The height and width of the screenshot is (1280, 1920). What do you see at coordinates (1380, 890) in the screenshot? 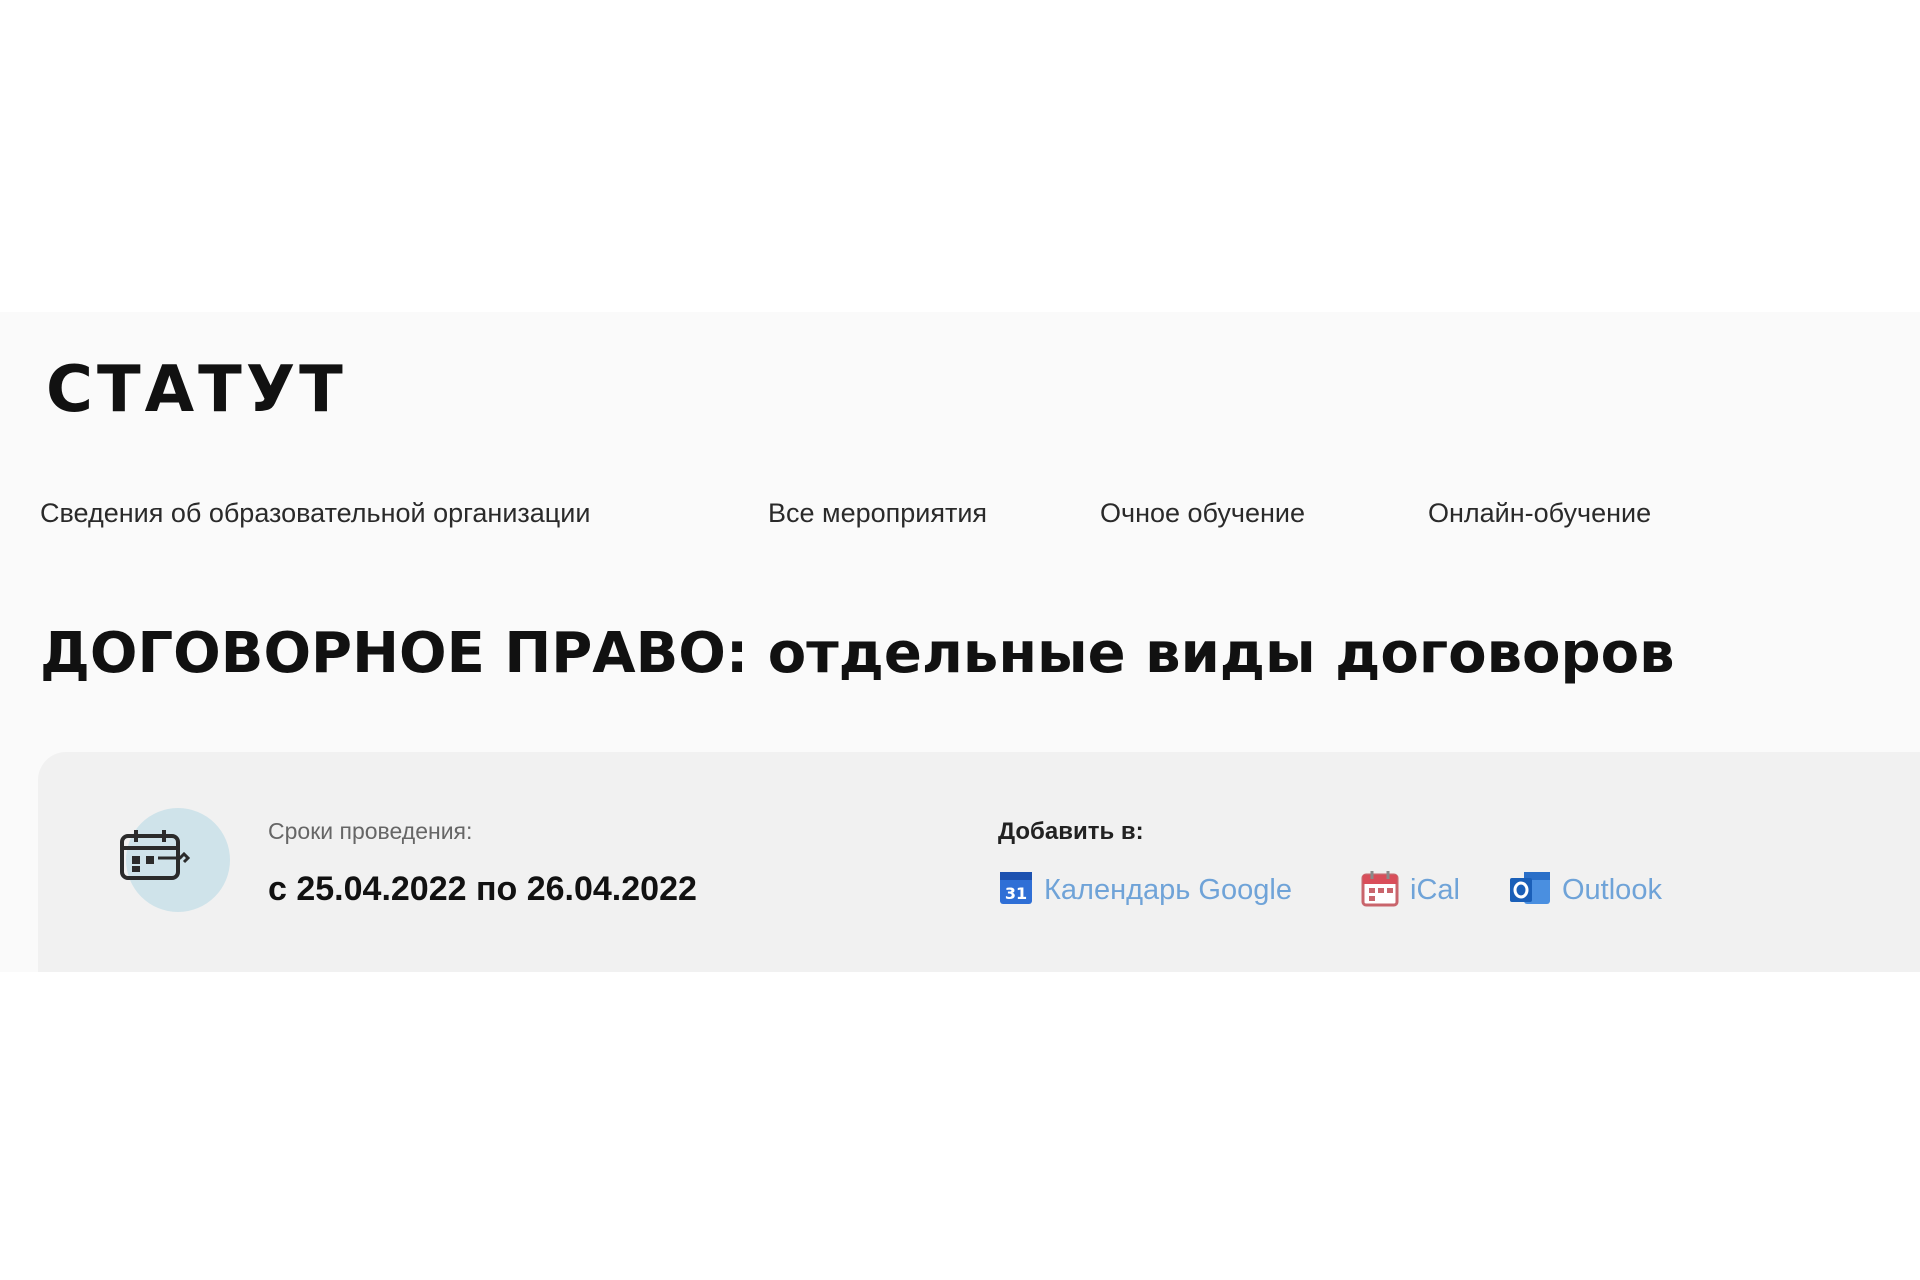
I see `ical-icon` at bounding box center [1380, 890].